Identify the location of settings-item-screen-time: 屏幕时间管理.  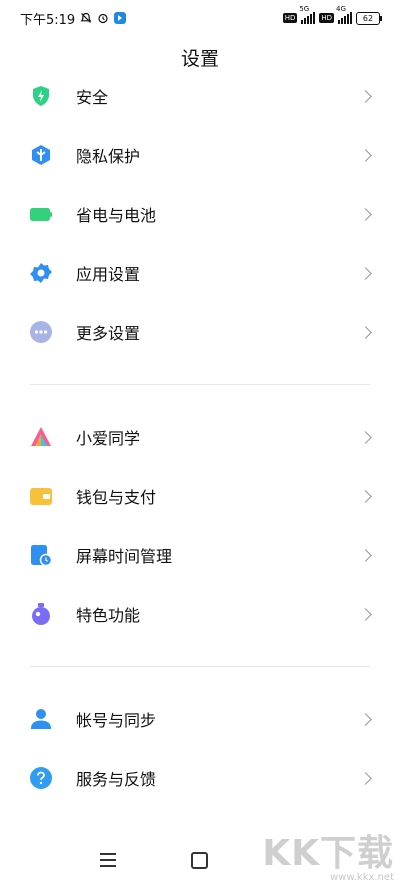
(200, 555).